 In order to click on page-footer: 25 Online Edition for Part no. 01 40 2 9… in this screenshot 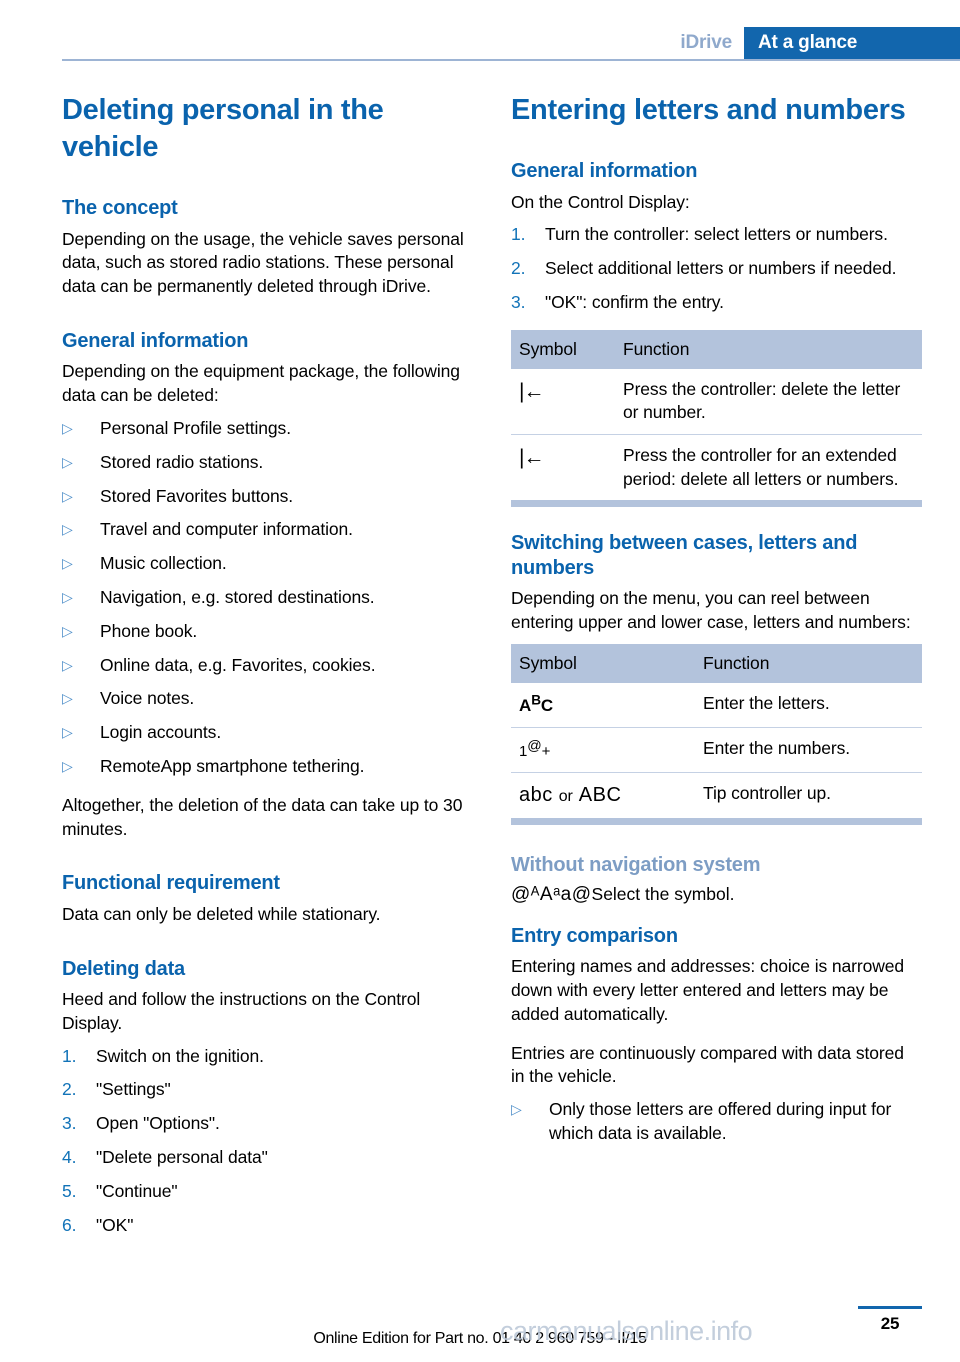, I will do `click(480, 1329)`.